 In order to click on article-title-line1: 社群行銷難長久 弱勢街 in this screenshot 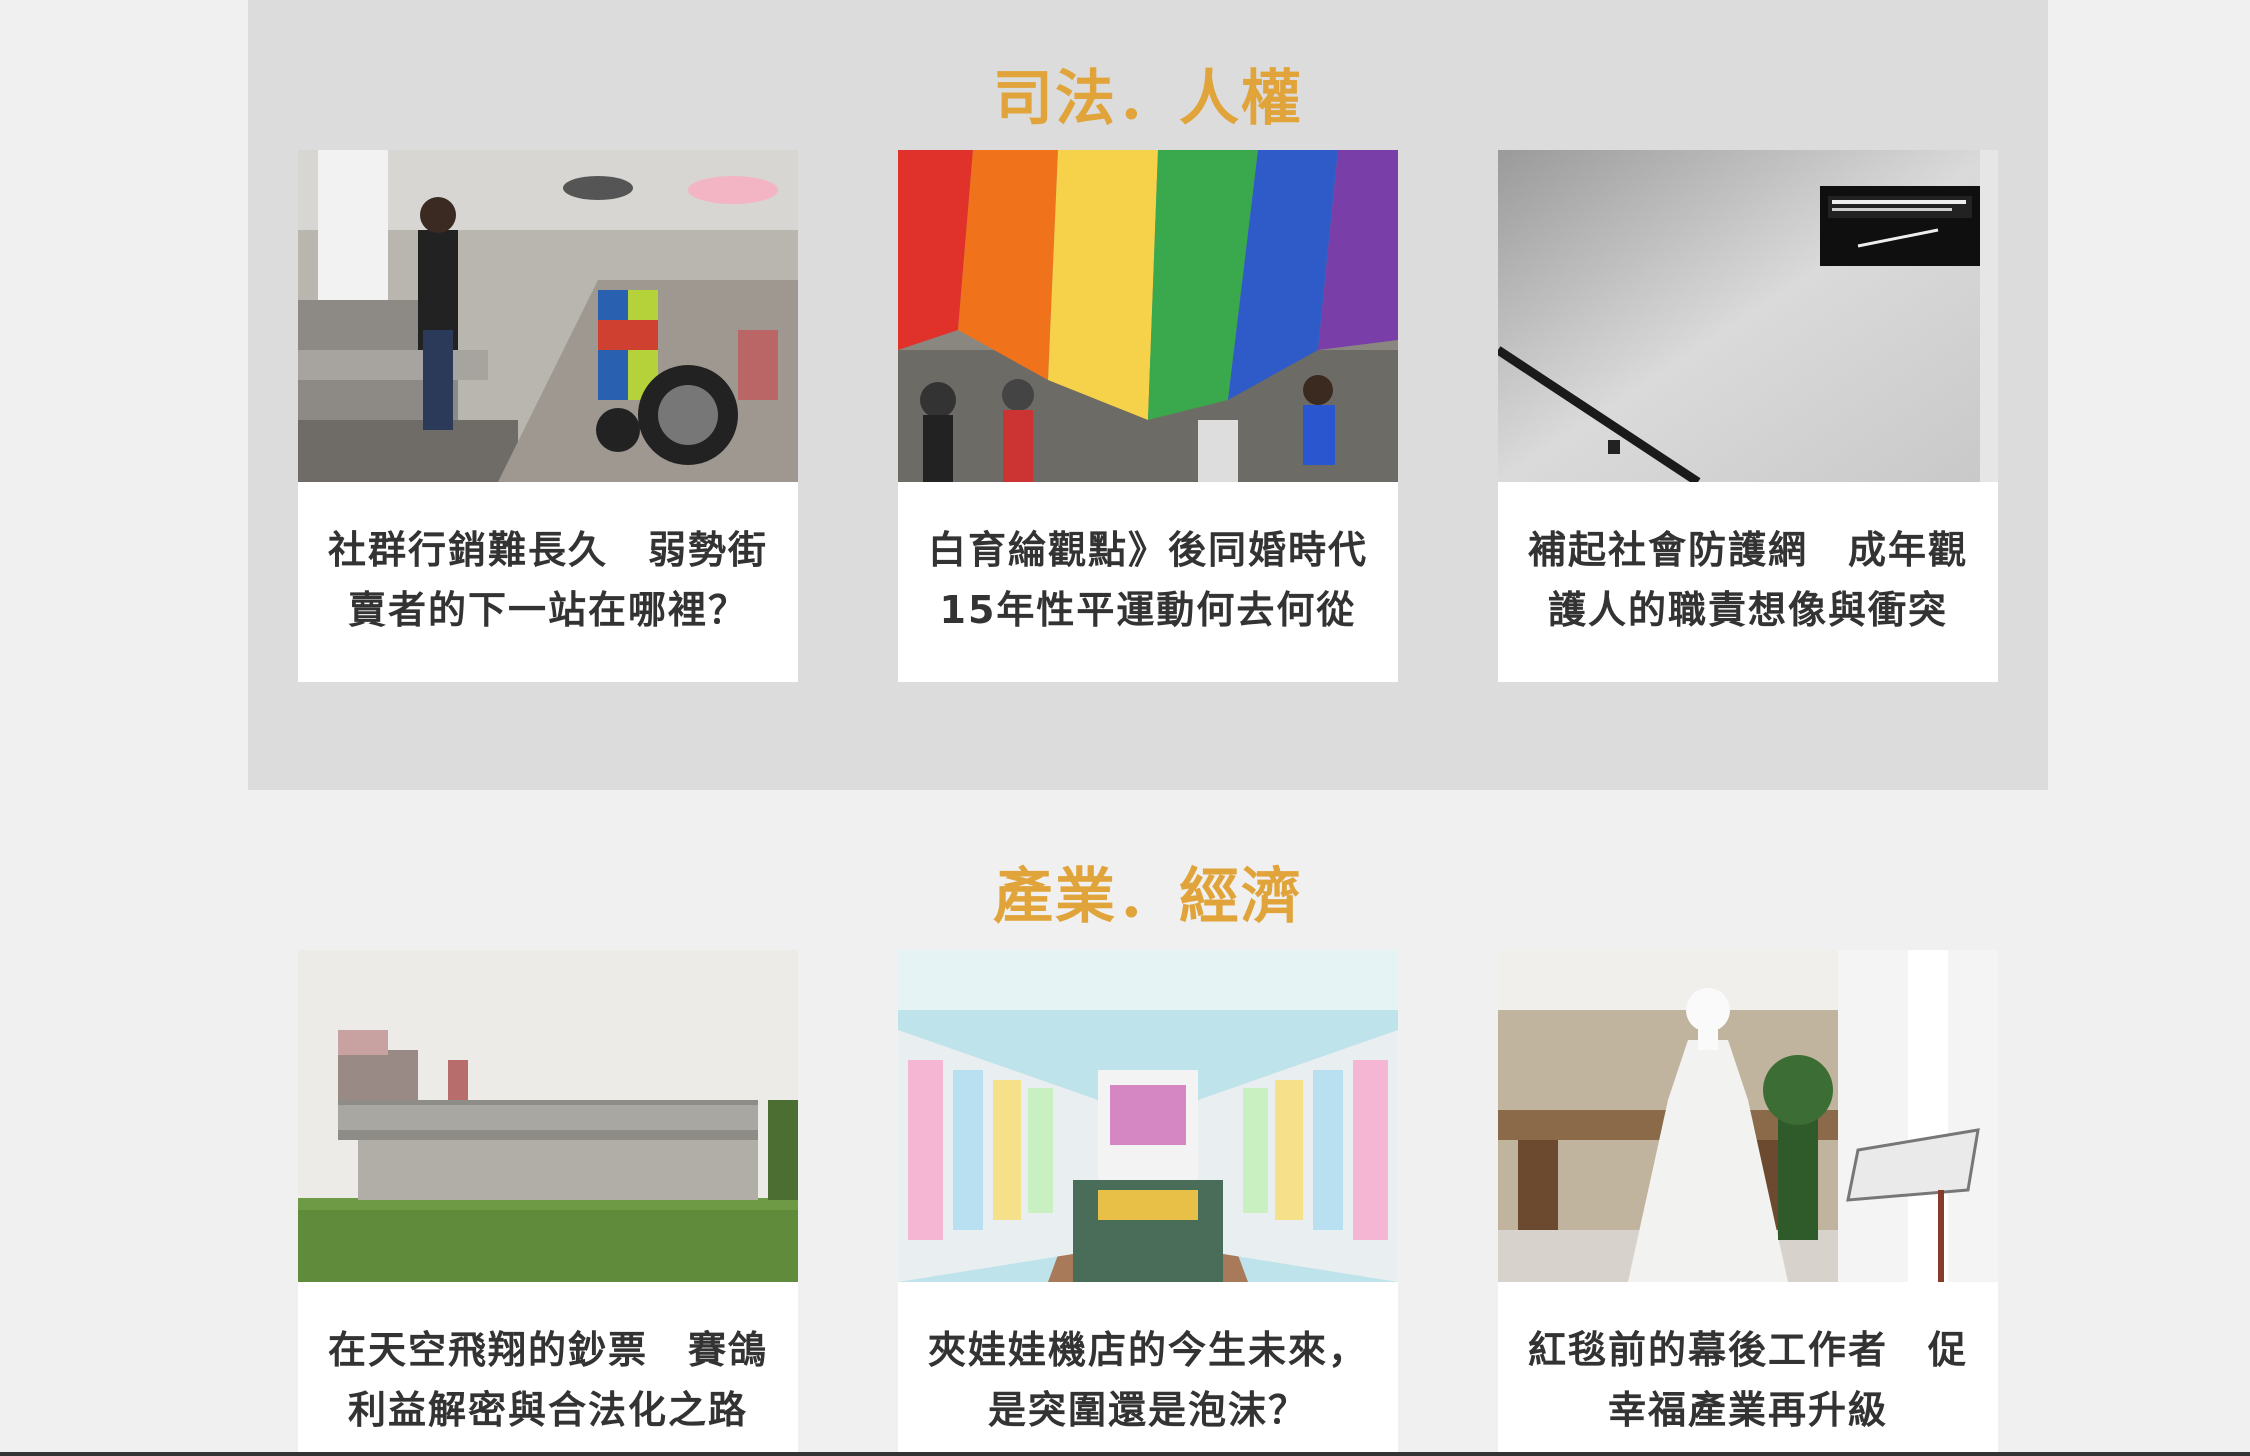, I will do `click(547, 550)`.